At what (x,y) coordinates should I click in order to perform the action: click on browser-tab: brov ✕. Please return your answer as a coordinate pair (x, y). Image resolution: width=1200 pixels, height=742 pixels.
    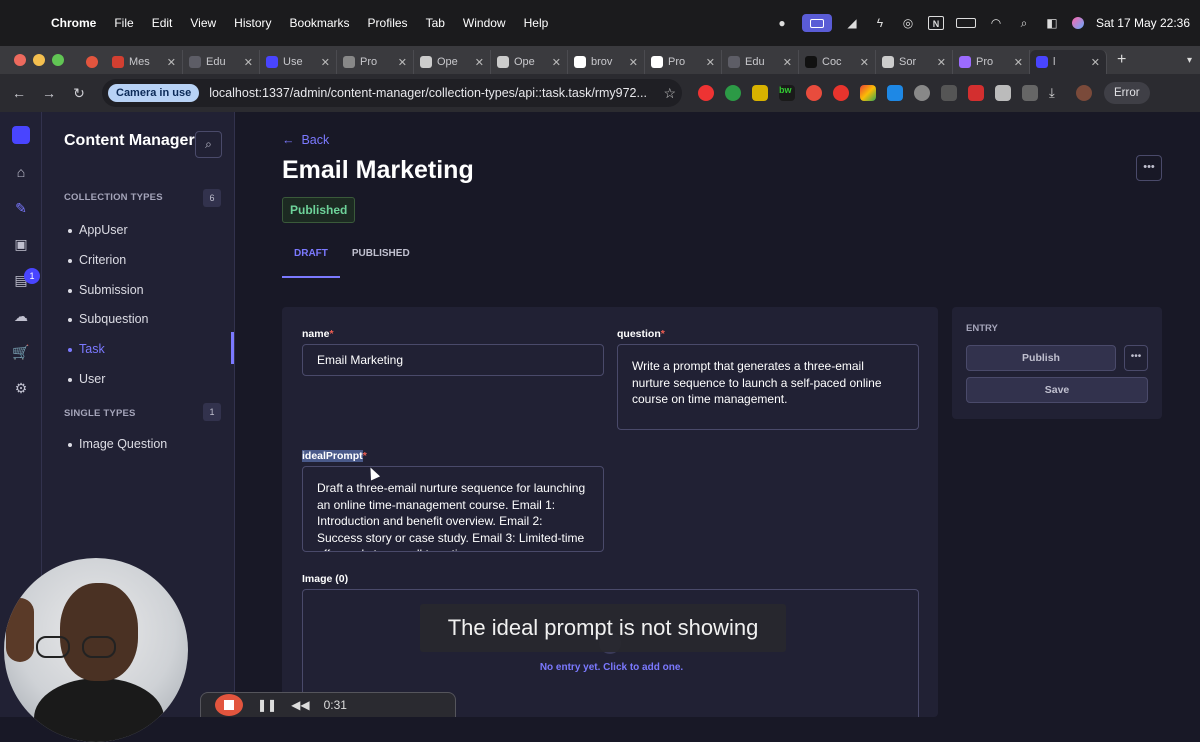
    Looking at the image, I should click on (606, 62).